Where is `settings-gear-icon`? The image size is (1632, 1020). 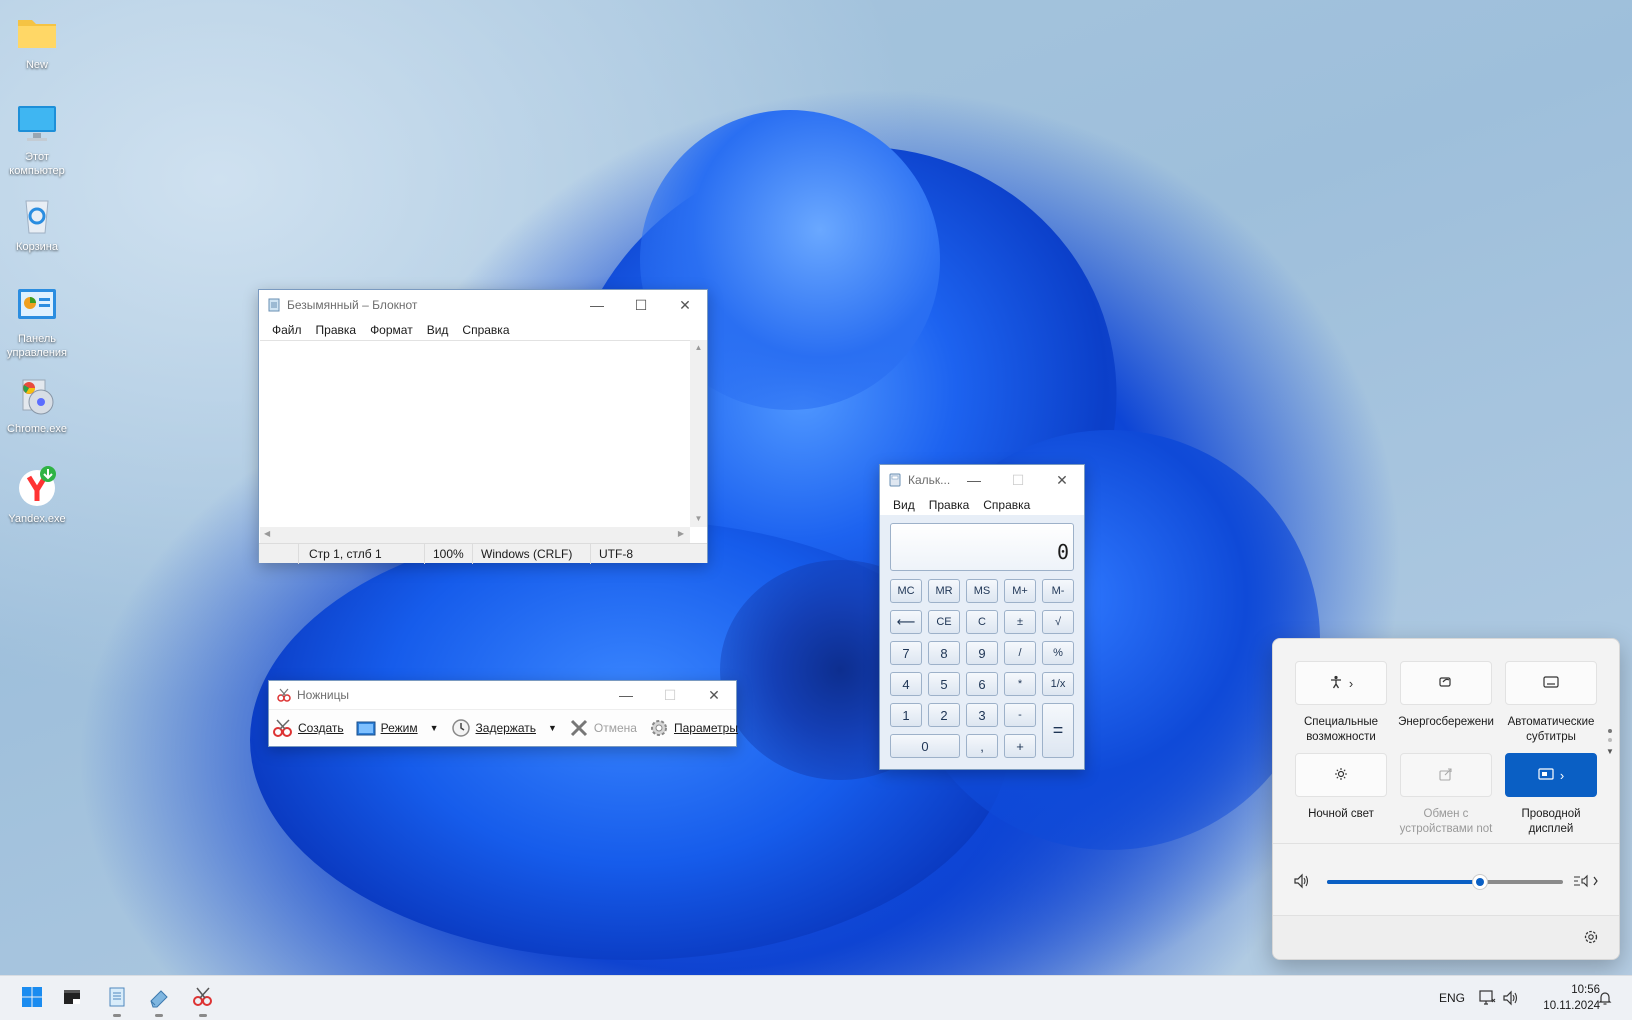 settings-gear-icon is located at coordinates (1591, 938).